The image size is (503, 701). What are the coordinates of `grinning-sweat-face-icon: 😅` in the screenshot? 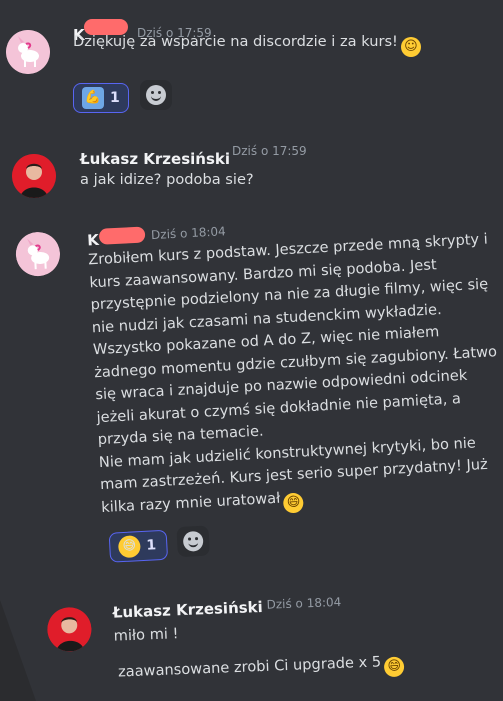 It's located at (129, 547).